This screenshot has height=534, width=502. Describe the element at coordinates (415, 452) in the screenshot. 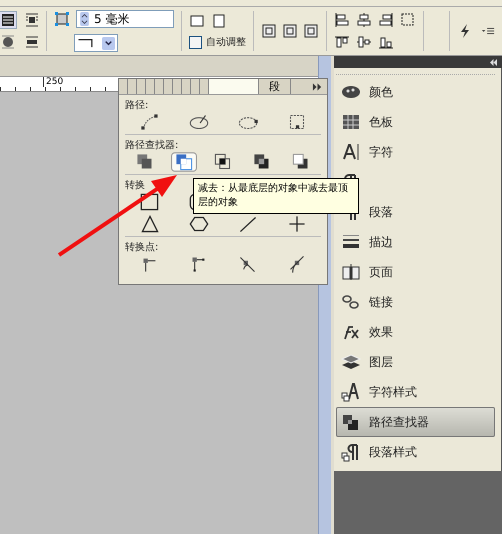

I see `panel-item: 段落样式` at that location.